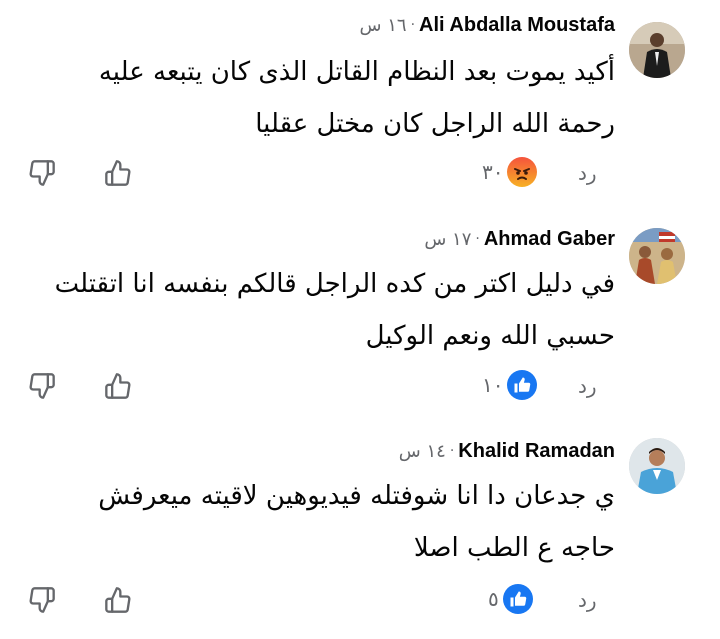  I want to click on timestamp: ١٦ س, so click(383, 25).